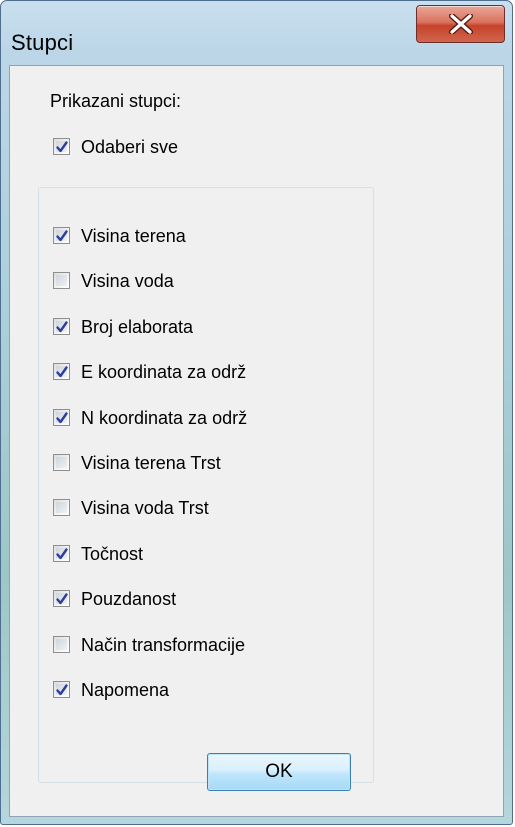 The height and width of the screenshot is (827, 515). Describe the element at coordinates (128, 599) in the screenshot. I see `column-label: Pouzdanost` at that location.